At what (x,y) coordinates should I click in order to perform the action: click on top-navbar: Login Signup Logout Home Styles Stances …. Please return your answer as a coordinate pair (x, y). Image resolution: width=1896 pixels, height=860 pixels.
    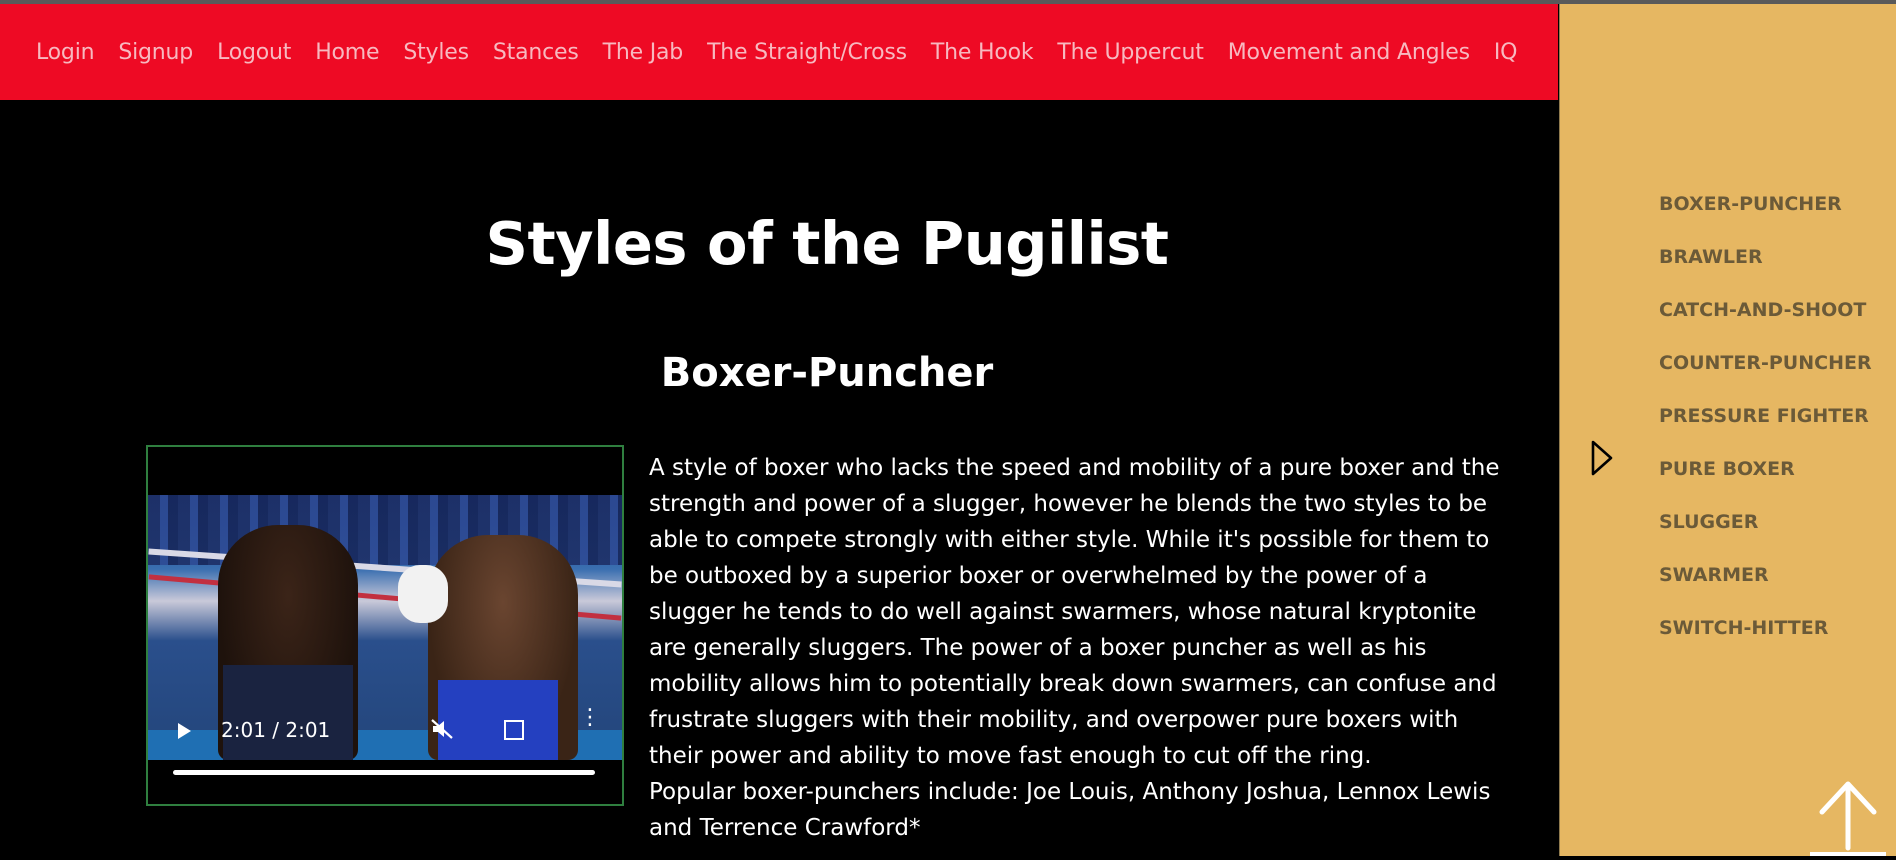
    Looking at the image, I should click on (779, 52).